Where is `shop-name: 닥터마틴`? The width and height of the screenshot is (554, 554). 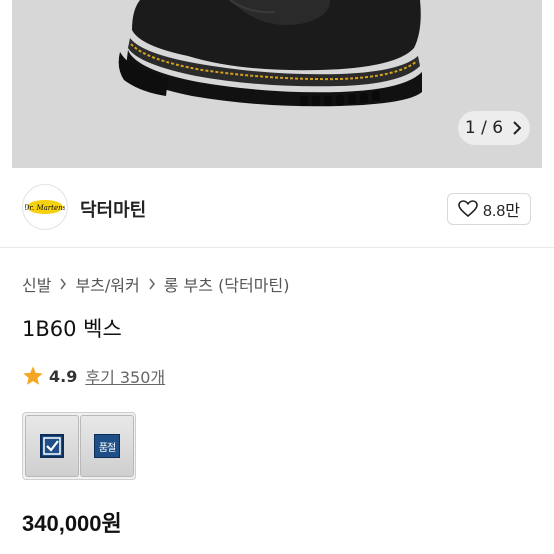 shop-name: 닥터마틴 is located at coordinates (113, 209).